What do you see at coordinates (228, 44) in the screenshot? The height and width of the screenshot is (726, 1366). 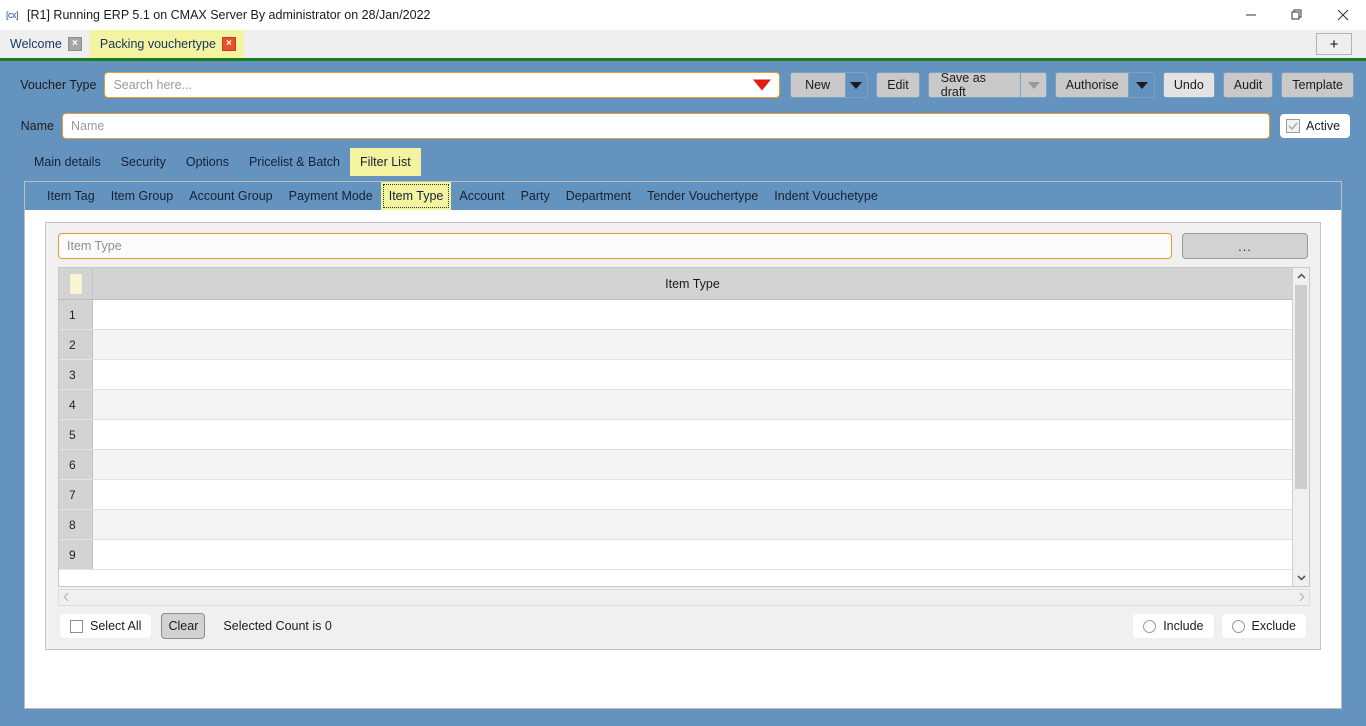 I see `tab-packing-vouchertype-close-icon: ×` at bounding box center [228, 44].